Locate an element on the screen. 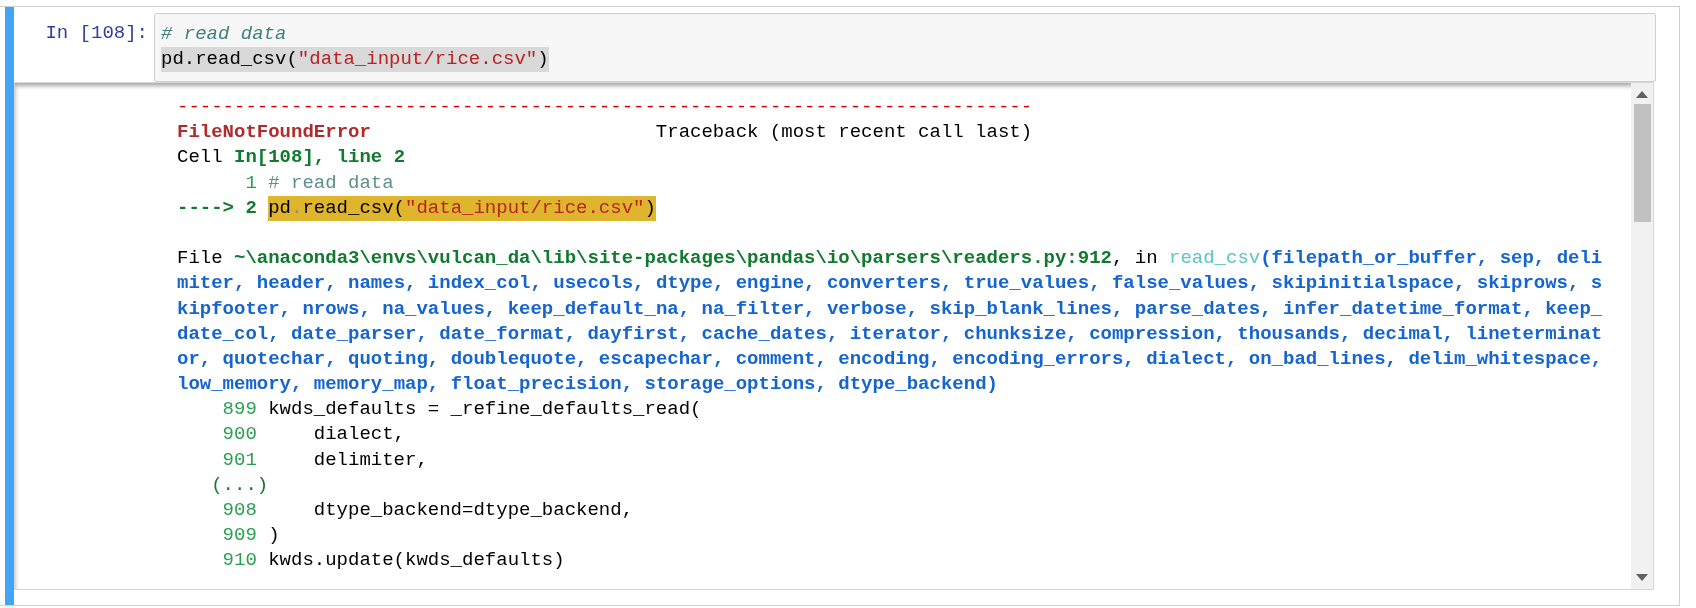  error-name: FileNotFoundError is located at coordinates (274, 133).